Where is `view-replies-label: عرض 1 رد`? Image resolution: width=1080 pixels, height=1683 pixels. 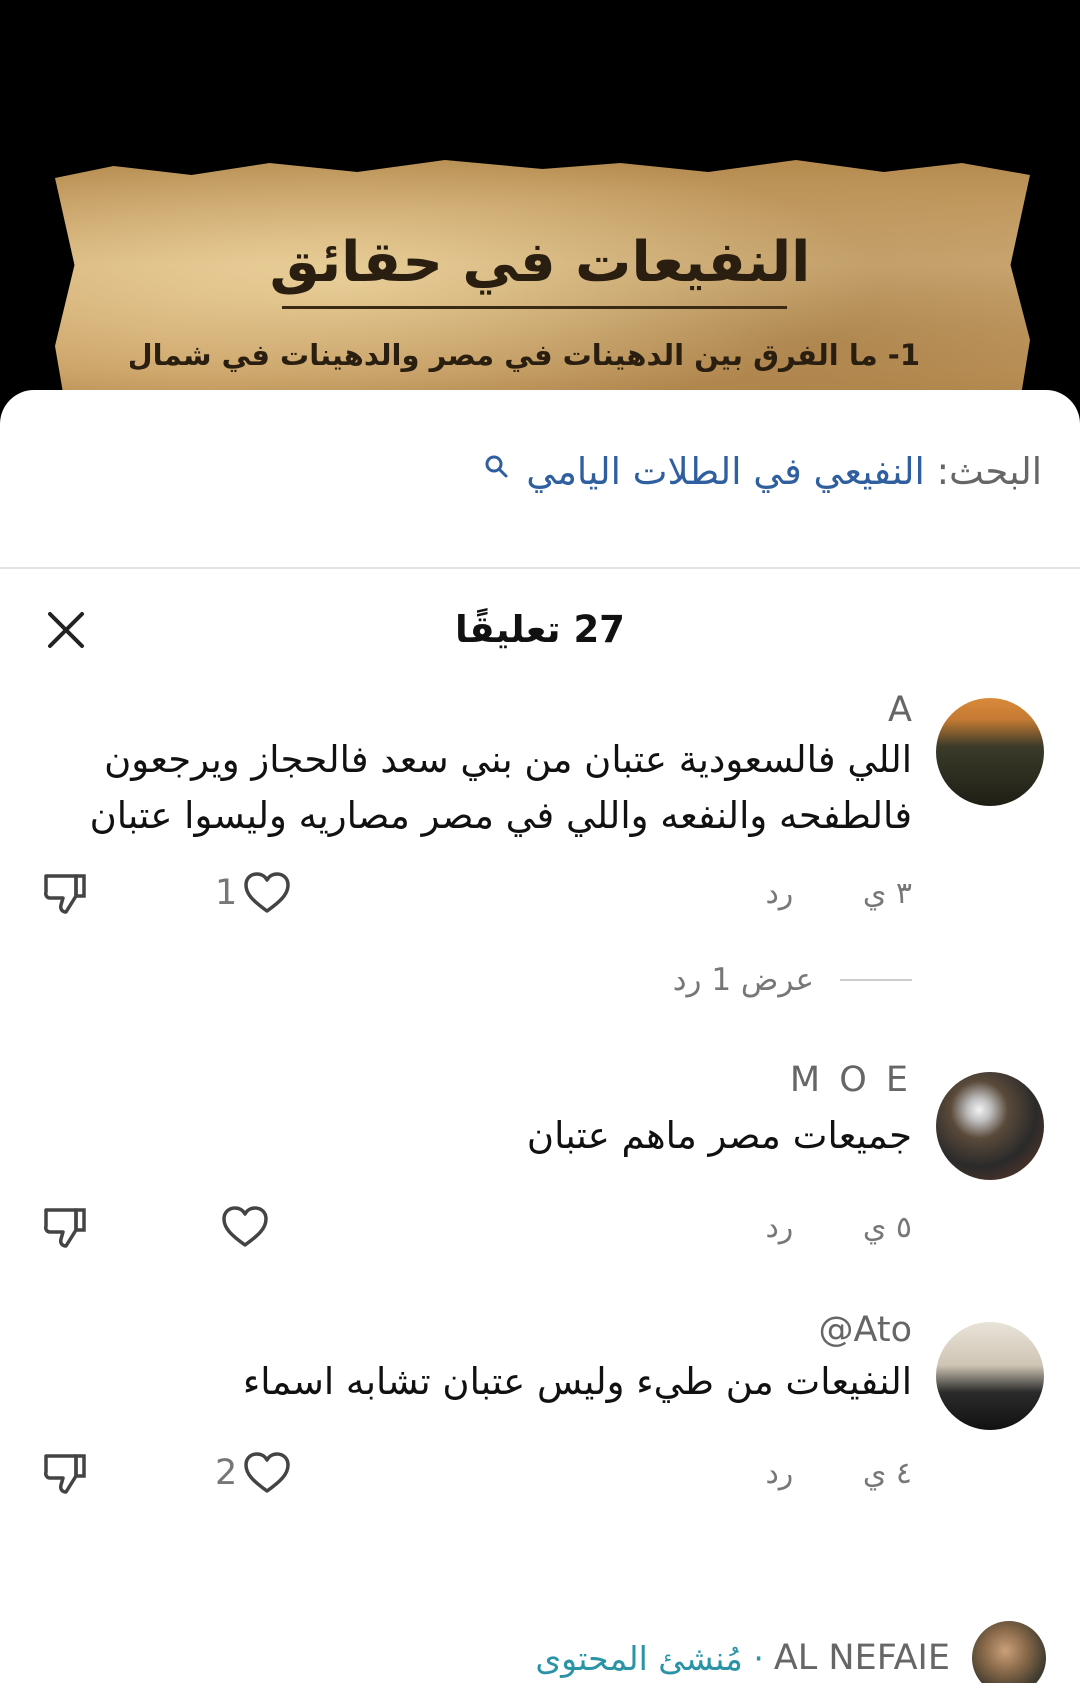 view-replies-label: عرض 1 رد is located at coordinates (743, 980).